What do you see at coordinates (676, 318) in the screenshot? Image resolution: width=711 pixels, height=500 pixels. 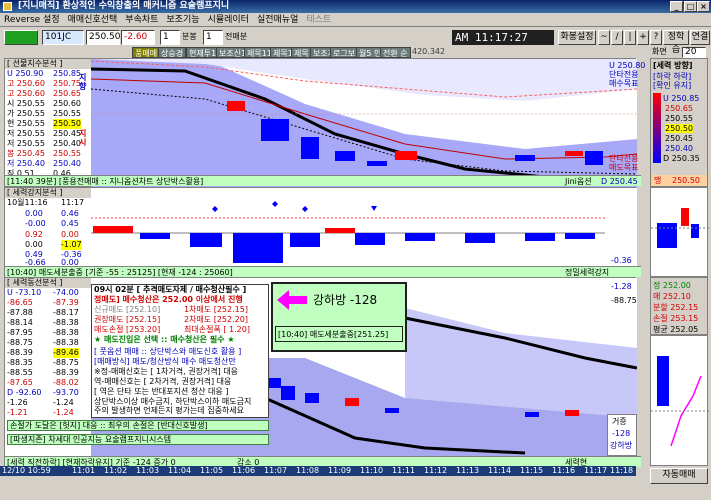 I see `order-v4: 손절 253.15` at bounding box center [676, 318].